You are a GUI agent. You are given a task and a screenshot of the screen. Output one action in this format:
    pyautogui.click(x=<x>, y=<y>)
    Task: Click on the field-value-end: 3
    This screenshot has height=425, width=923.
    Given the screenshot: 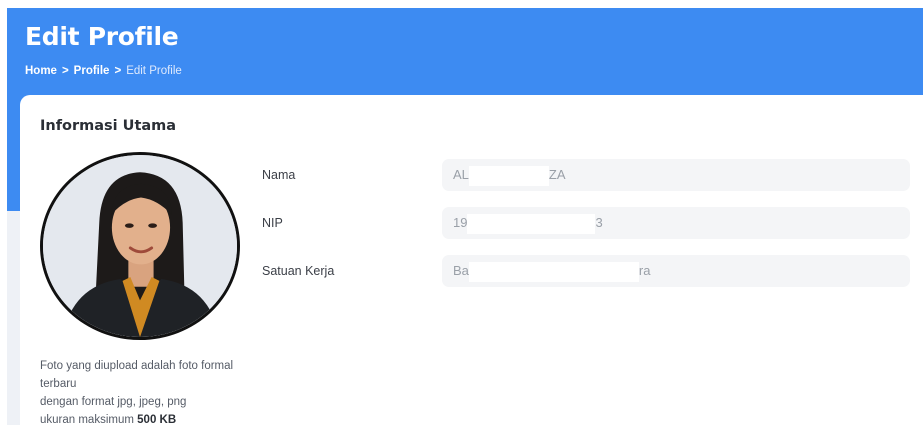 What is the action you would take?
    pyautogui.click(x=599, y=222)
    